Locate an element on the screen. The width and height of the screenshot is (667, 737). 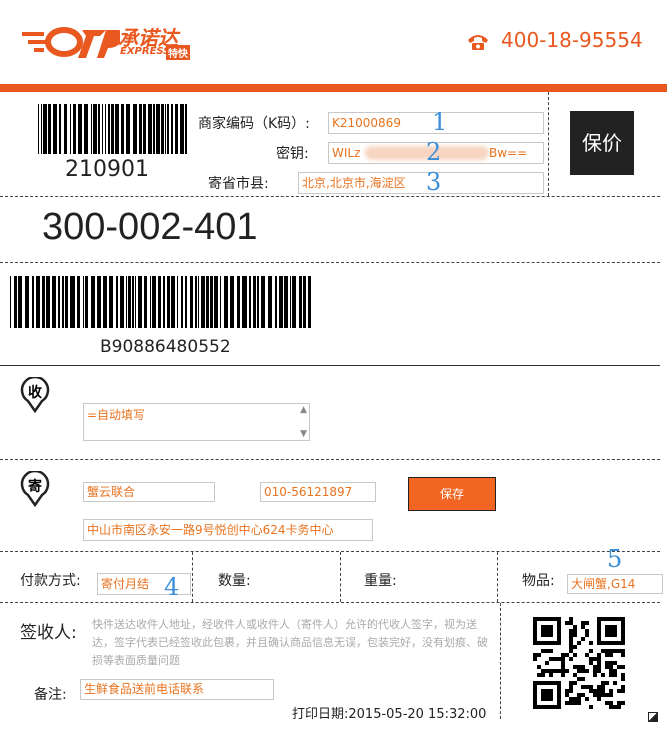
tracking-divider is located at coordinates (330, 262).